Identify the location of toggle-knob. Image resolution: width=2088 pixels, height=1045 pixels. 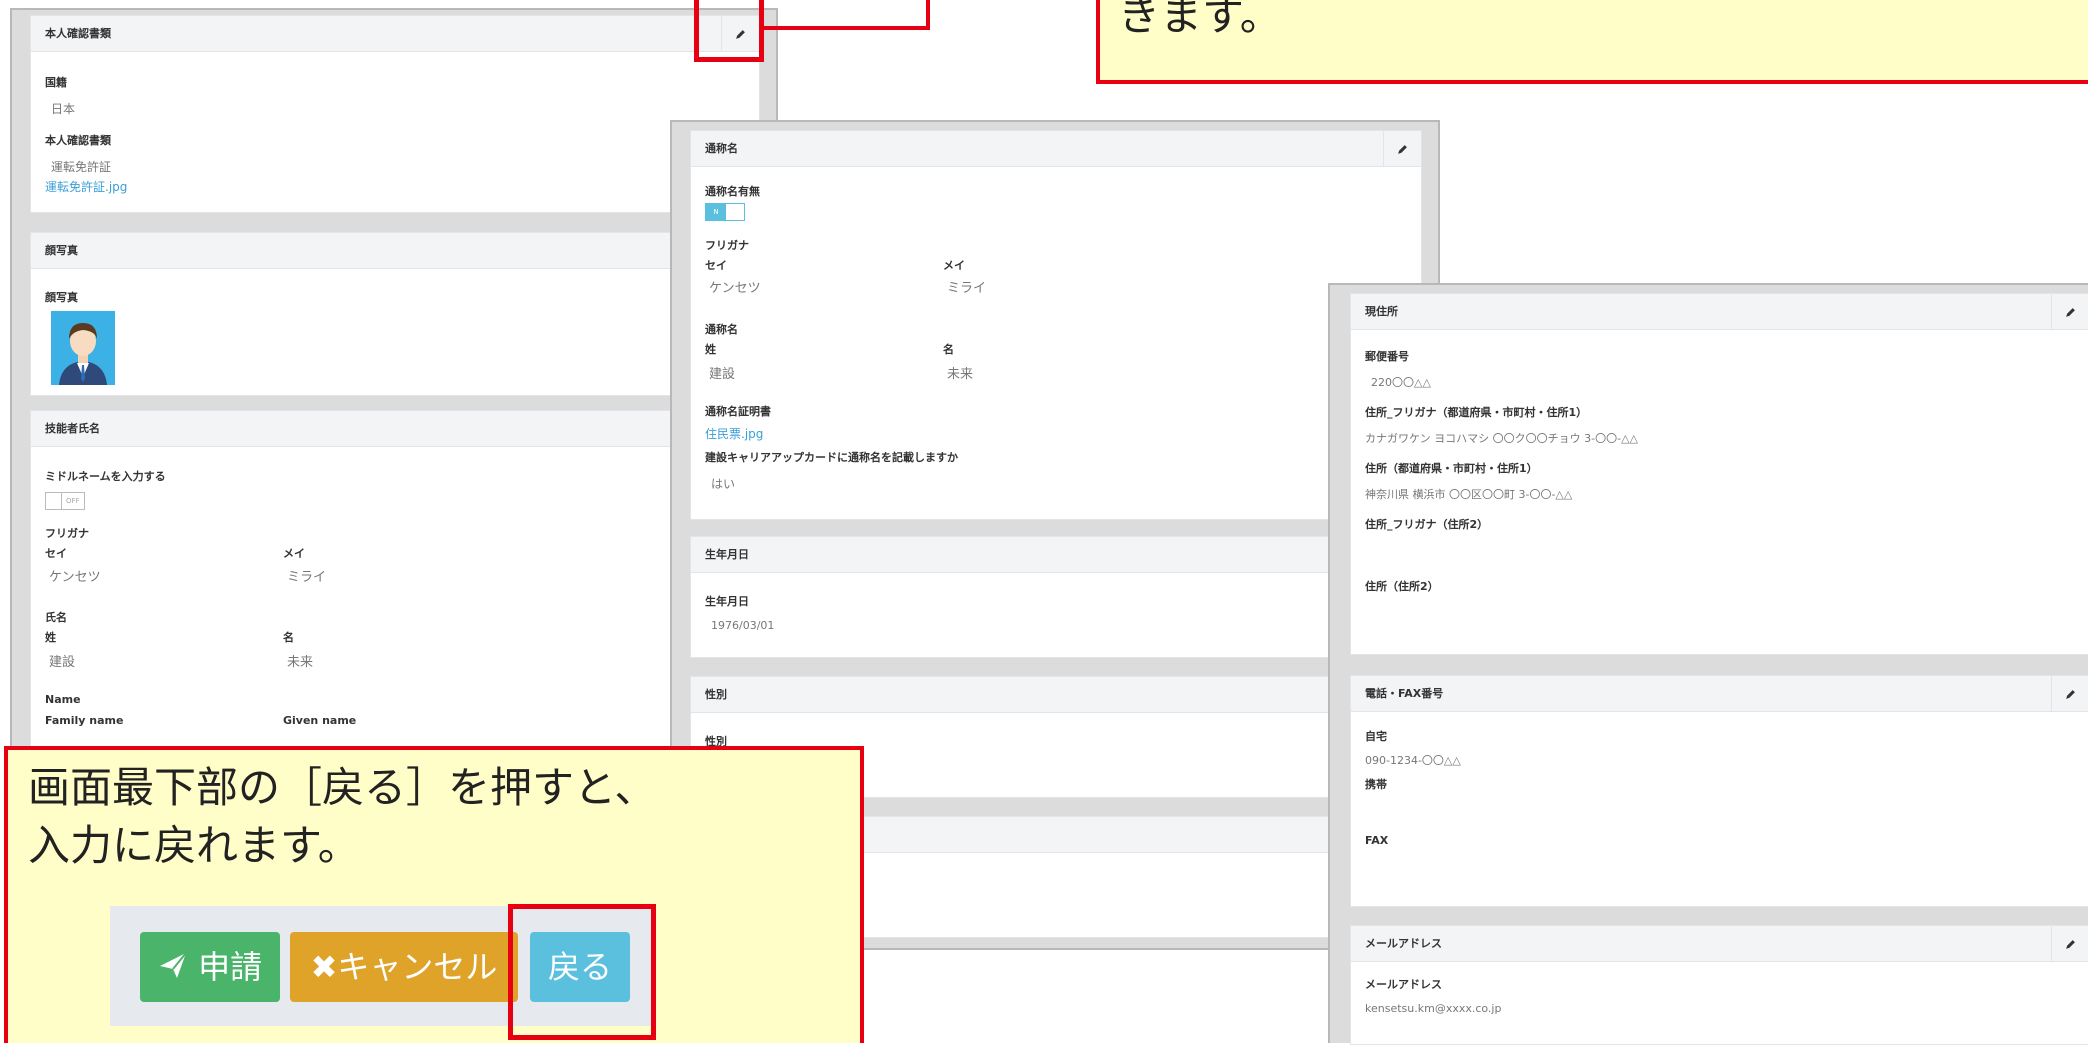
(54, 501).